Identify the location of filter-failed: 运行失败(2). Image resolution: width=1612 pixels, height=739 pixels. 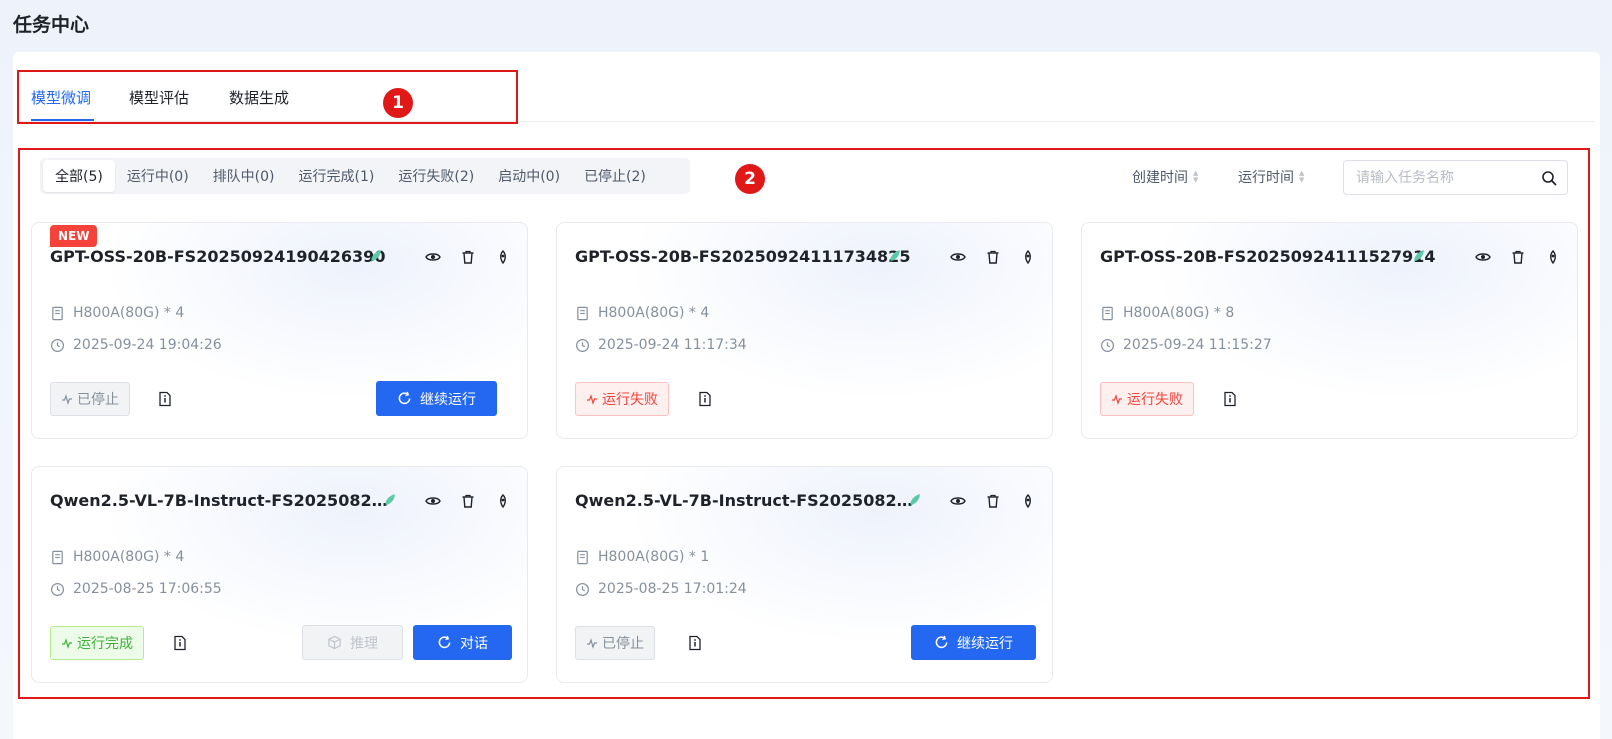
(436, 176).